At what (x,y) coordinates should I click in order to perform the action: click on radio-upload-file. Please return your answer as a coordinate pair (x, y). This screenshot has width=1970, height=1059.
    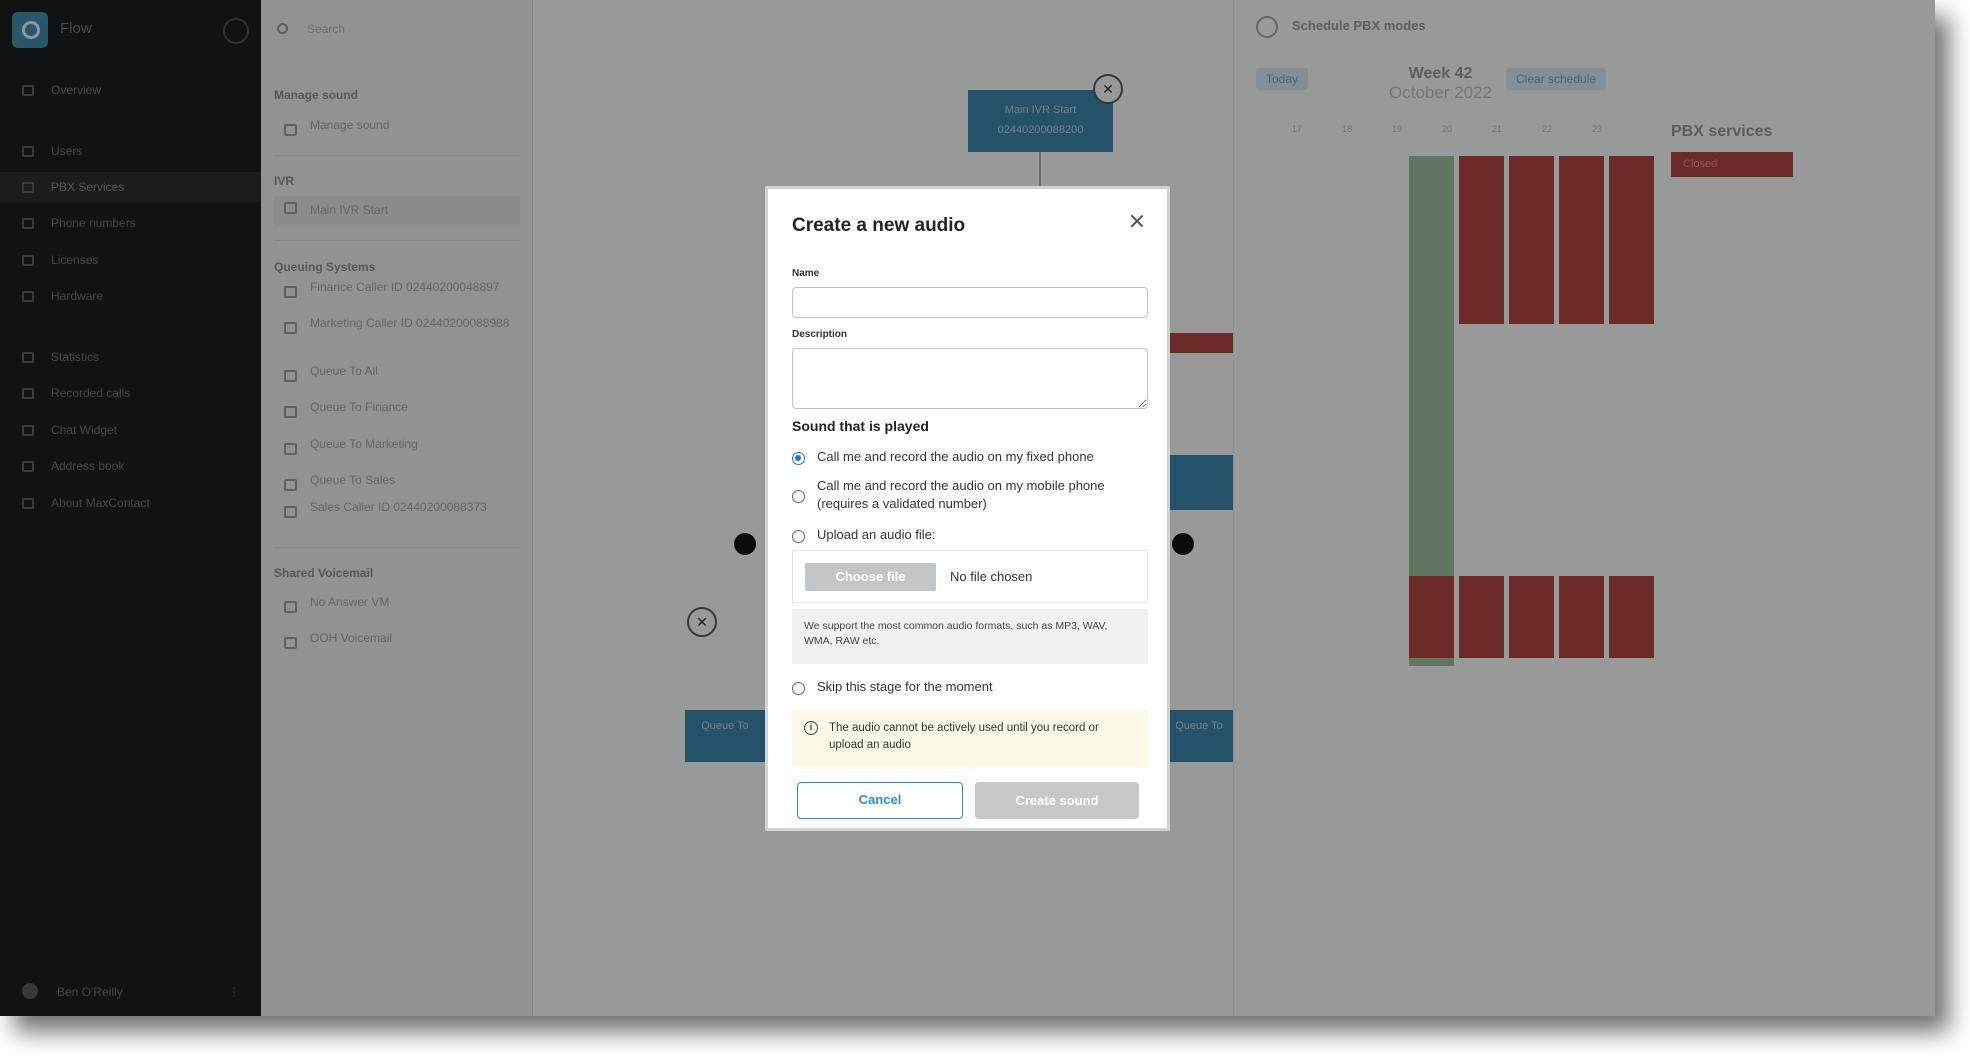
    Looking at the image, I should click on (798, 536).